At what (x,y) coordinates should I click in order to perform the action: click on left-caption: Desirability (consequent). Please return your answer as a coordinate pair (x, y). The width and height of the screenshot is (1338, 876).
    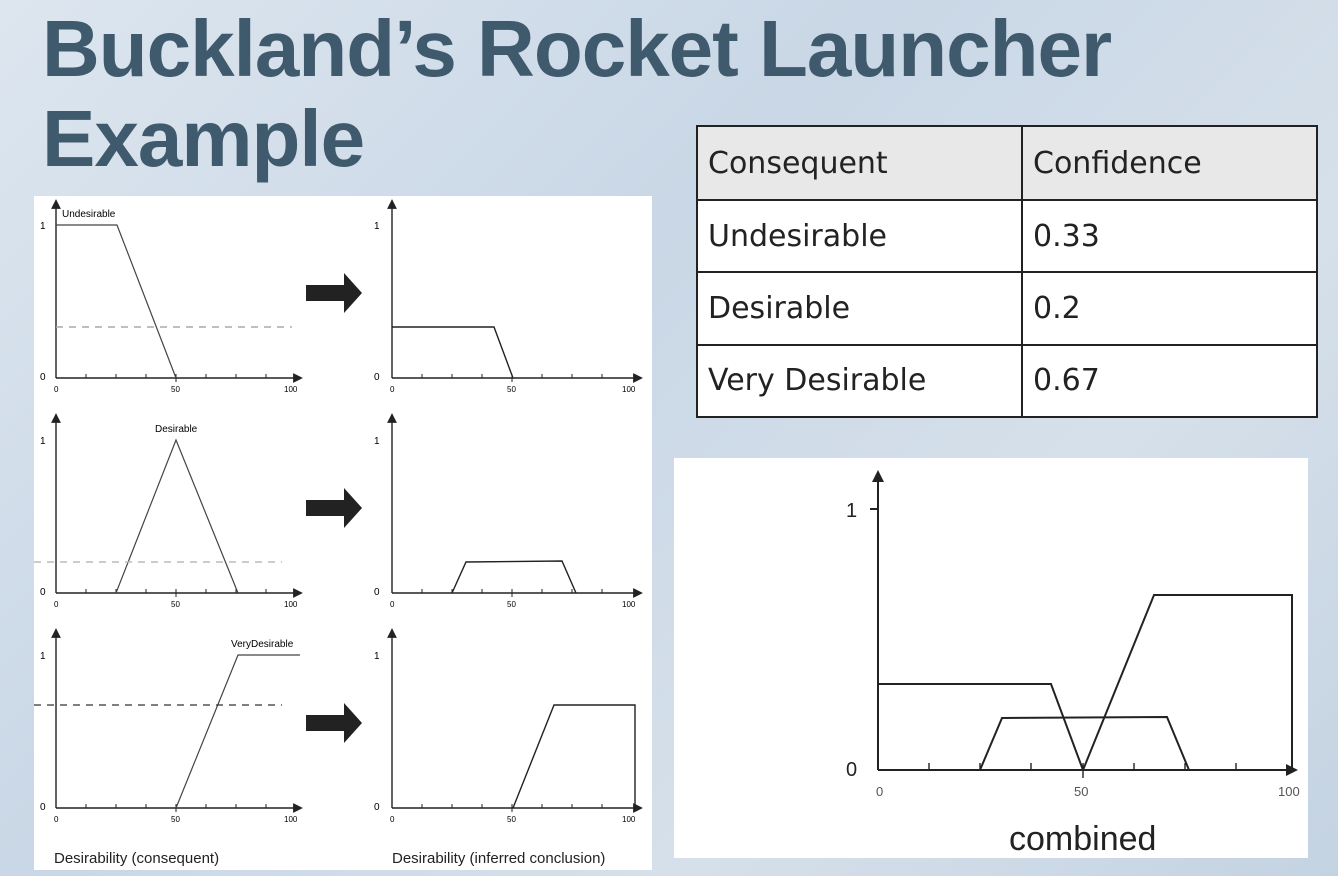
    Looking at the image, I should click on (136, 858).